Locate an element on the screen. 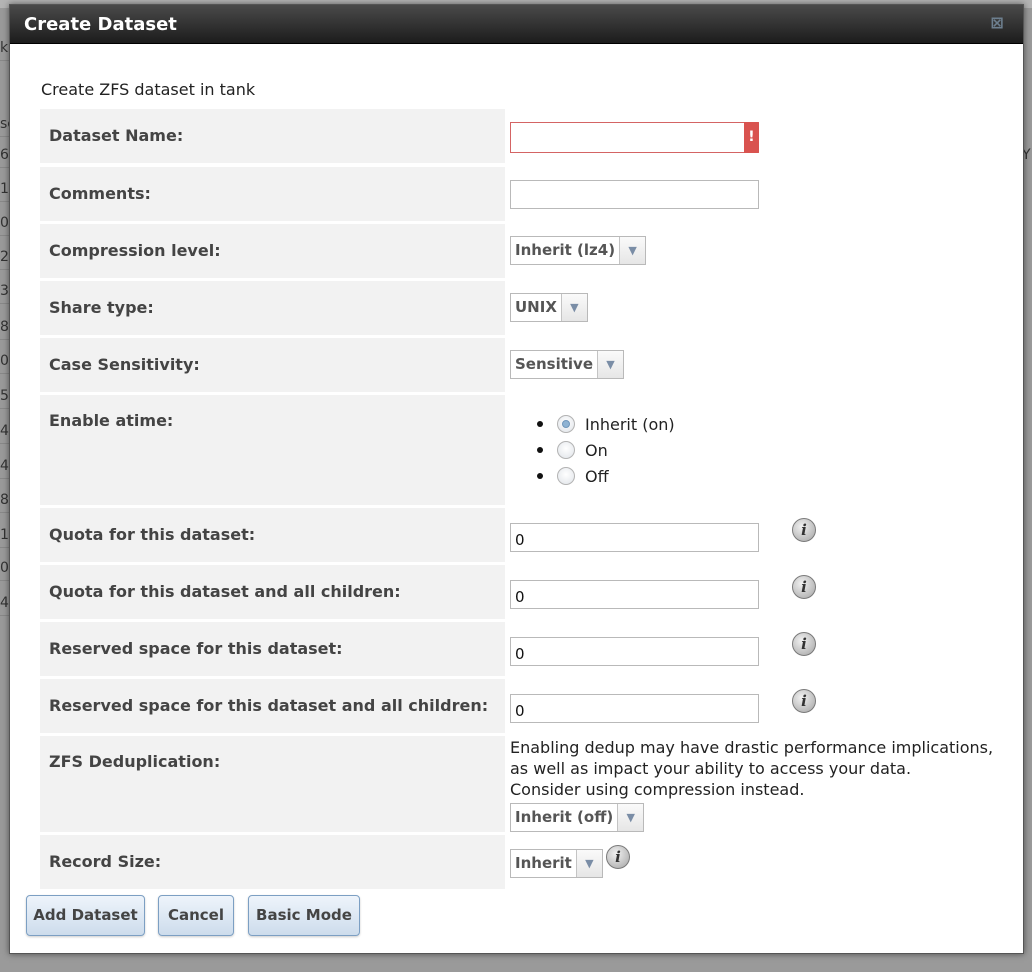 Image resolution: width=1032 pixels, height=972 pixels. case-sensitivity-field-wrap: Sensitive ▼ is located at coordinates (567, 364).